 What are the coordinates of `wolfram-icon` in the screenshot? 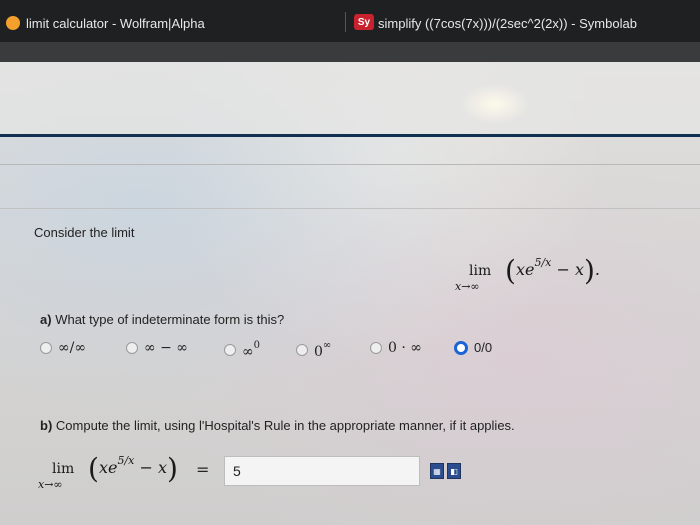 It's located at (13, 23).